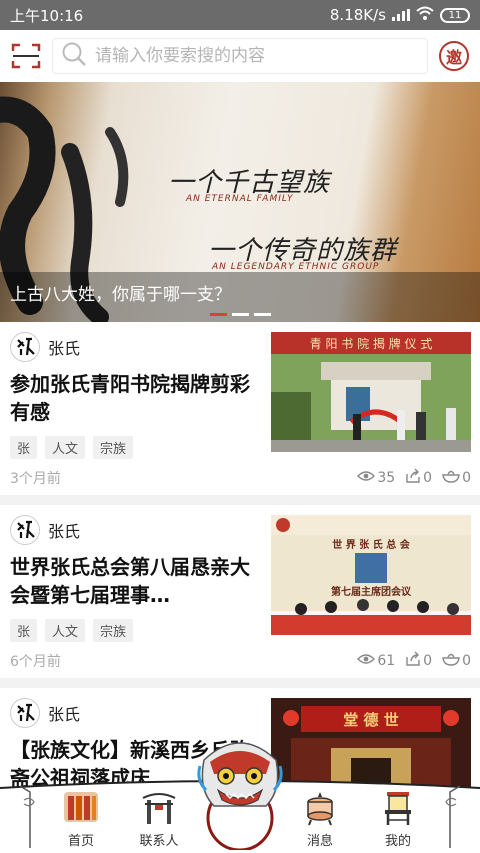  What do you see at coordinates (397, 841) in the screenshot?
I see `nav-label: 我的` at bounding box center [397, 841].